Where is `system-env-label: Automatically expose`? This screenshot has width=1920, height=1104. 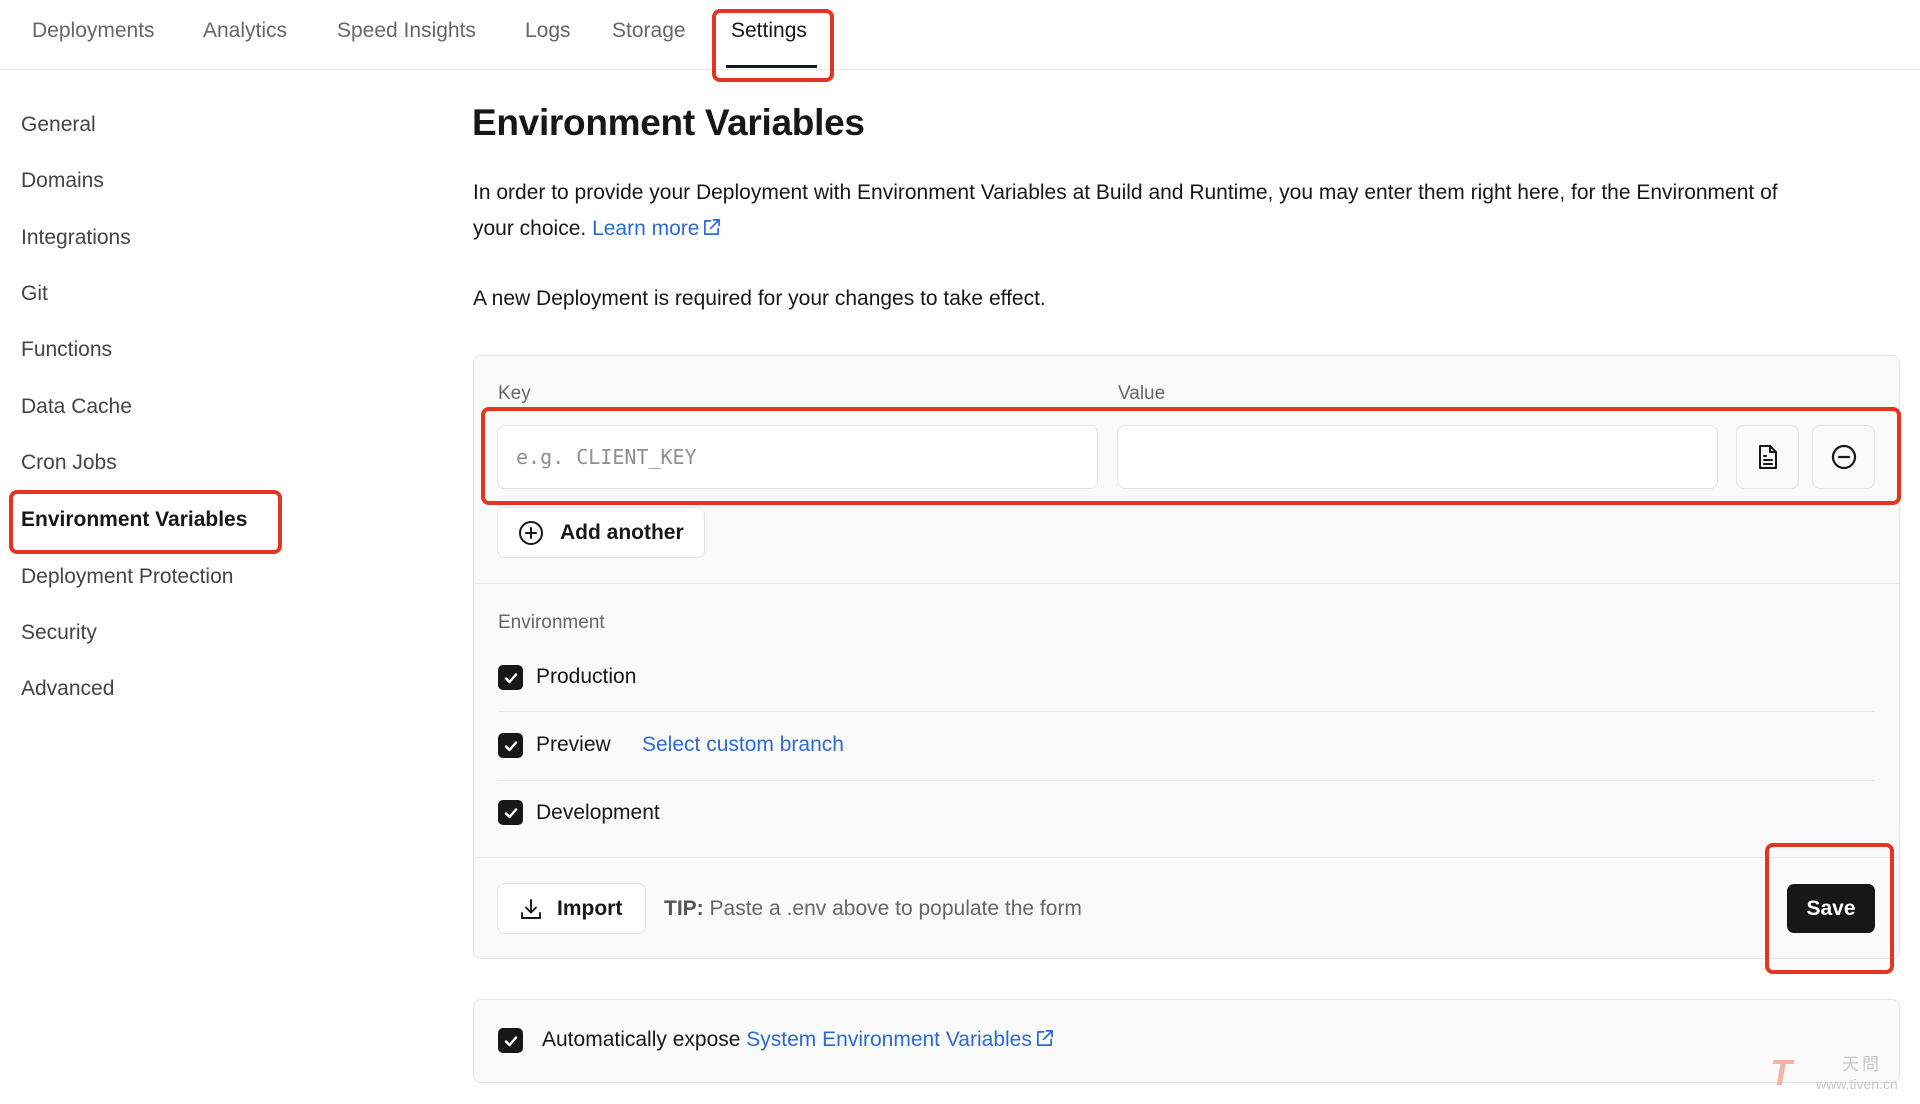
system-env-label: Automatically expose is located at coordinates (641, 1039).